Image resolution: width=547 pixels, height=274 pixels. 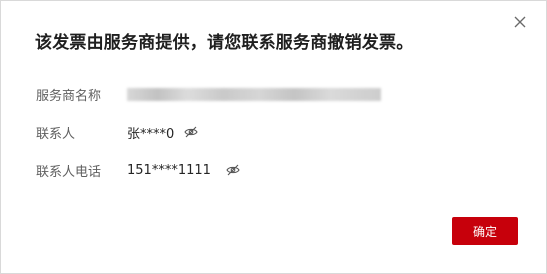 I want to click on provider-row: 服务商名称, so click(x=208, y=94).